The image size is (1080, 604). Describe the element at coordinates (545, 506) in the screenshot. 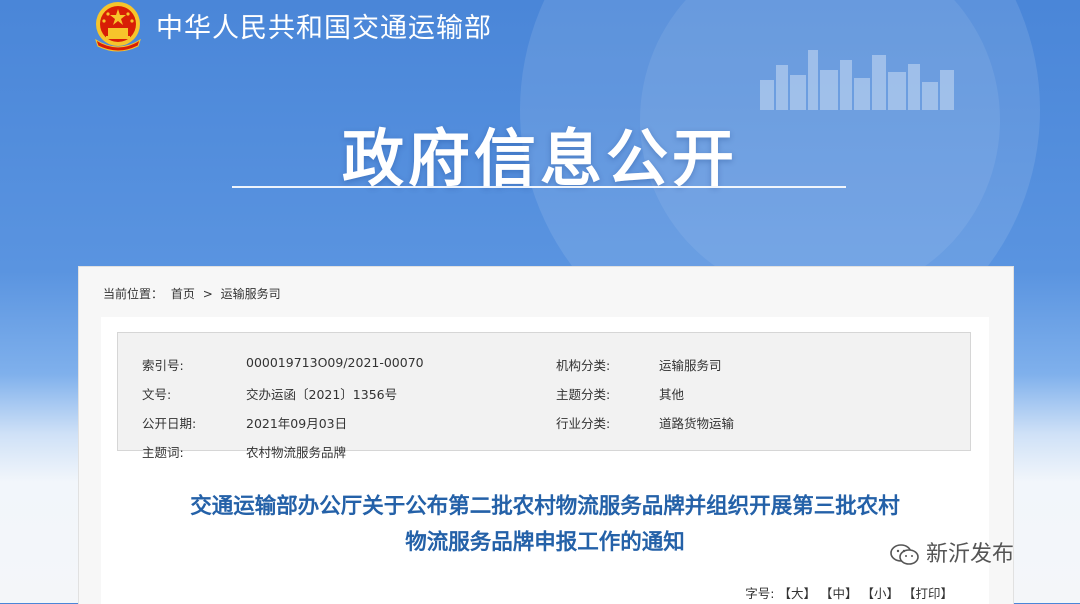

I see `document-title-line: 交通运输部办公厅关于公布第二批农村物流服务品牌并组织开展第三批农村` at that location.